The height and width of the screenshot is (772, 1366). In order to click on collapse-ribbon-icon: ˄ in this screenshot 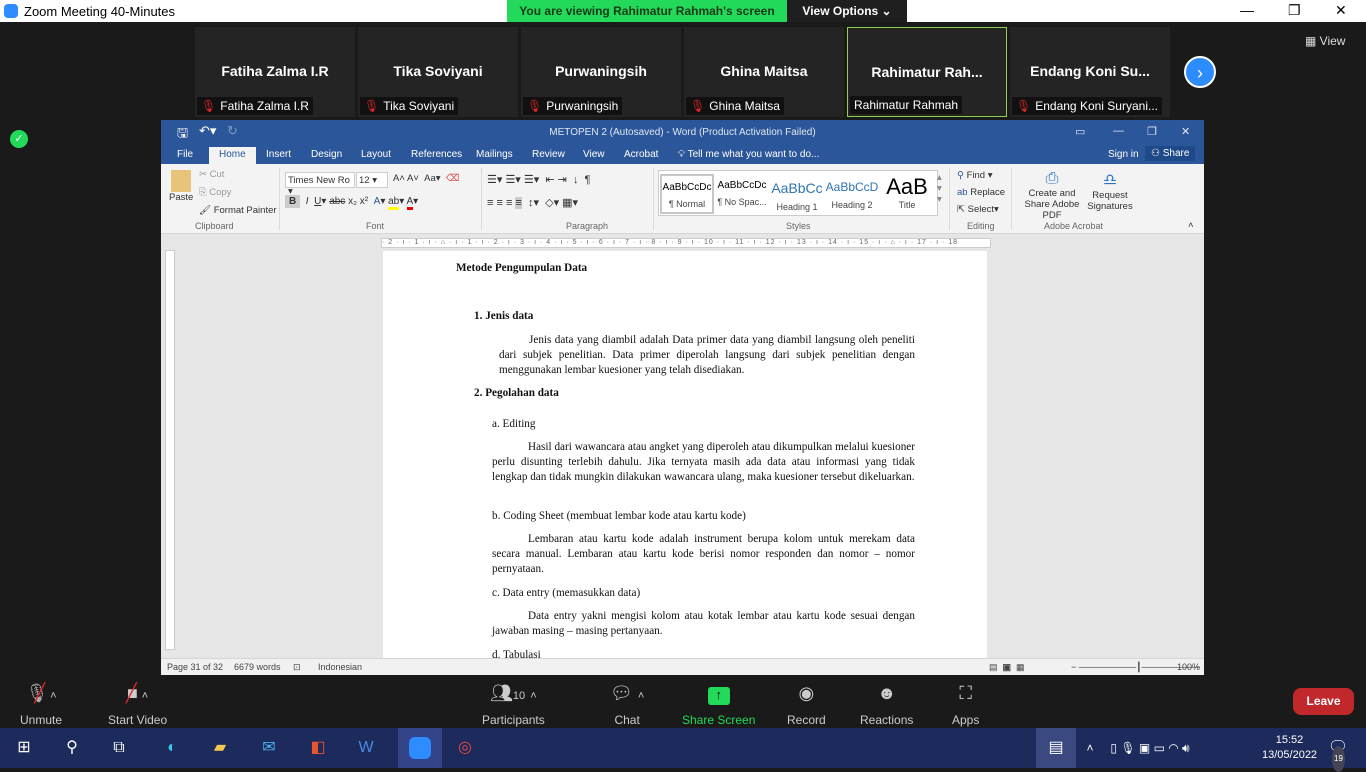, I will do `click(1191, 225)`.